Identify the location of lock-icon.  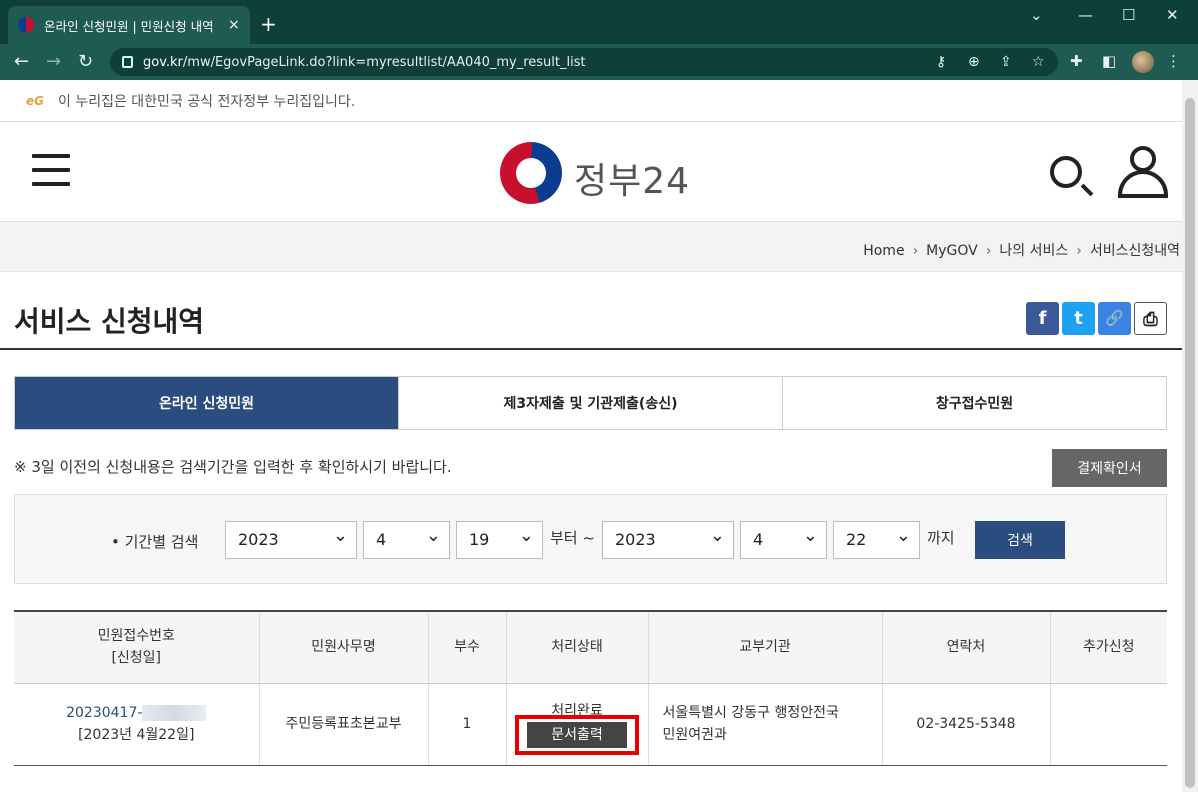
(127, 62).